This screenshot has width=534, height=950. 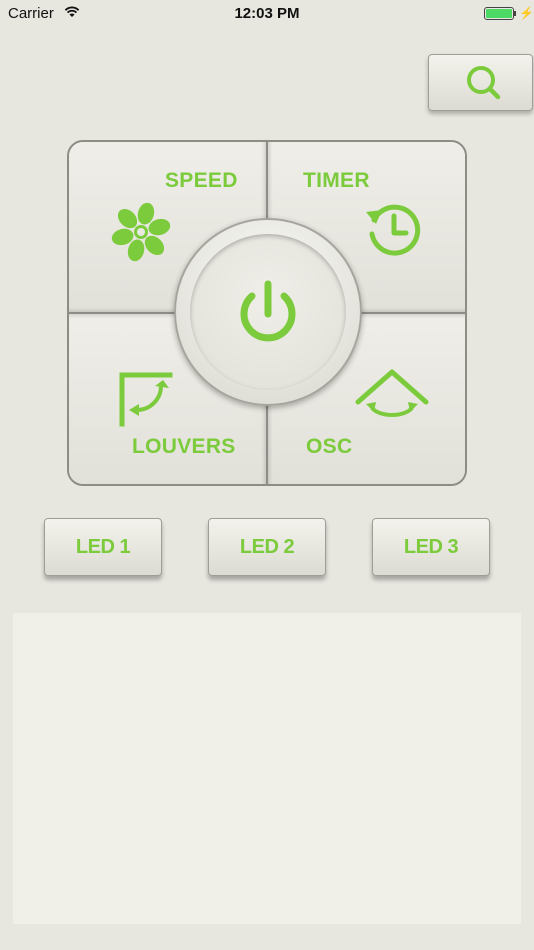 What do you see at coordinates (141, 232) in the screenshot?
I see `fan-icon` at bounding box center [141, 232].